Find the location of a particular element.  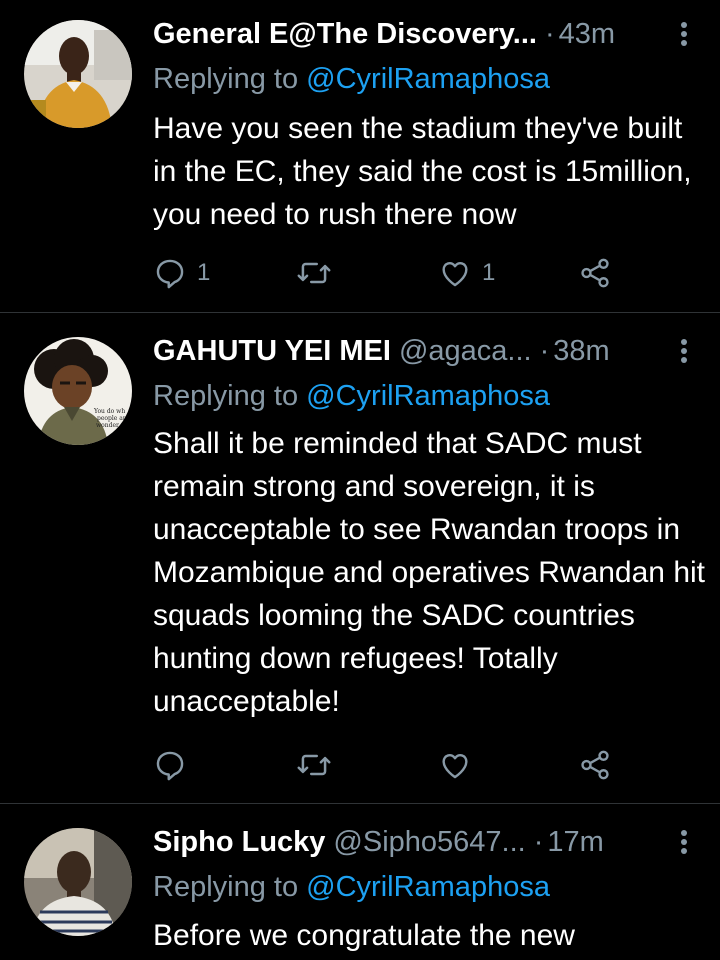

like-button: 1 is located at coordinates (466, 273).